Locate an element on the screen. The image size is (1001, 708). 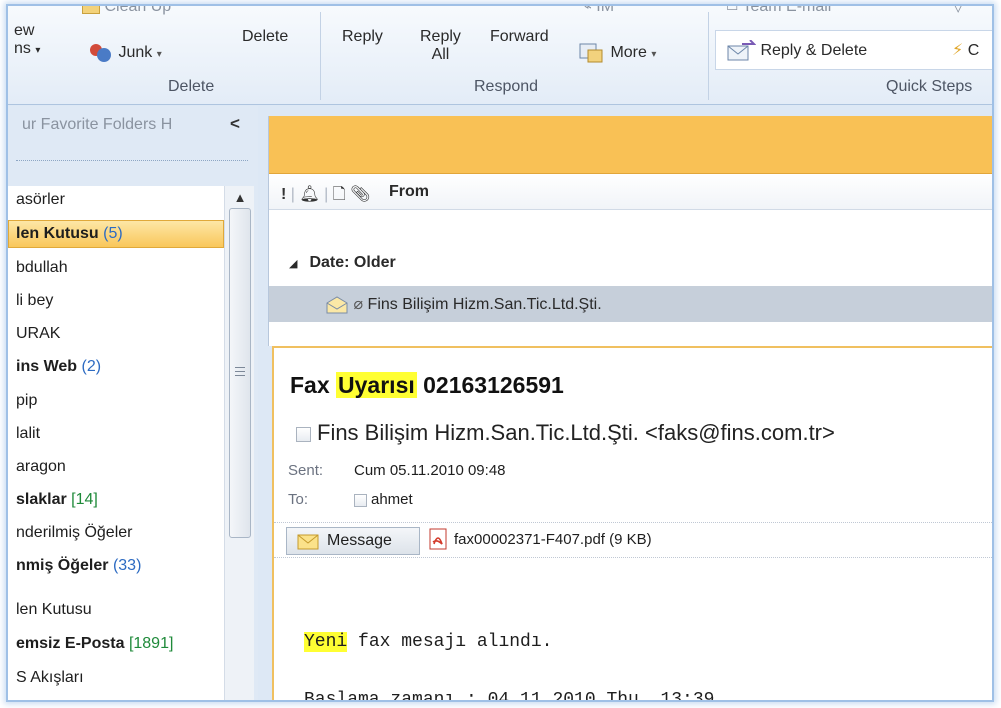
more-button: More ▾ is located at coordinates (617, 53).